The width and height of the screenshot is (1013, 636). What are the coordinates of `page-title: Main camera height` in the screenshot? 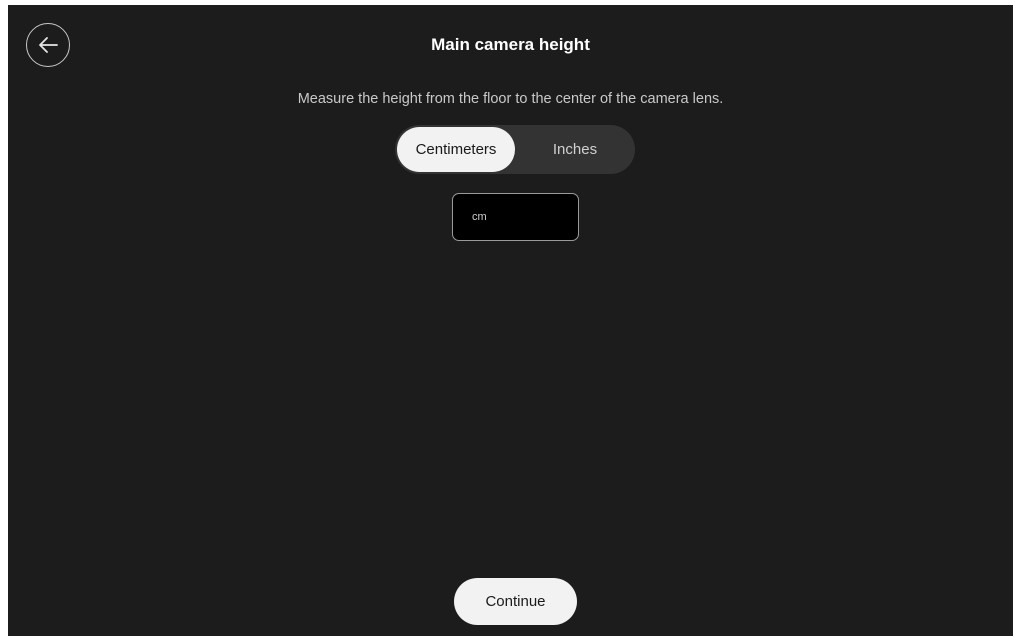 It's located at (510, 44).